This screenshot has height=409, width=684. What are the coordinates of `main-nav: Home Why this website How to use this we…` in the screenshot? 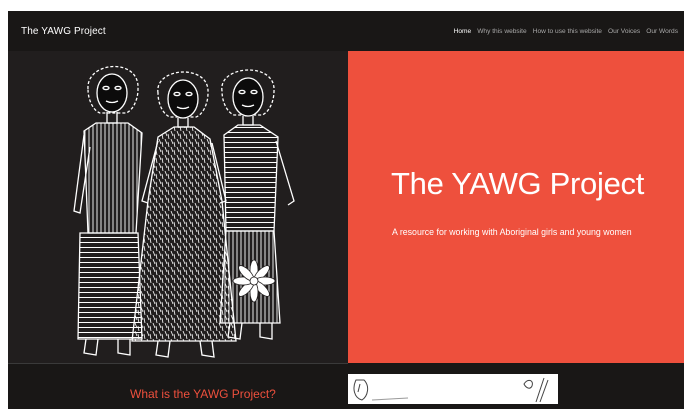 It's located at (566, 31).